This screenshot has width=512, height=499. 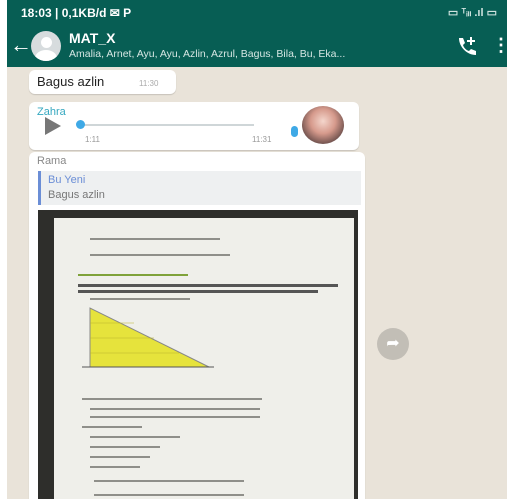 What do you see at coordinates (52, 161) in the screenshot?
I see `sender-name: Rama` at bounding box center [52, 161].